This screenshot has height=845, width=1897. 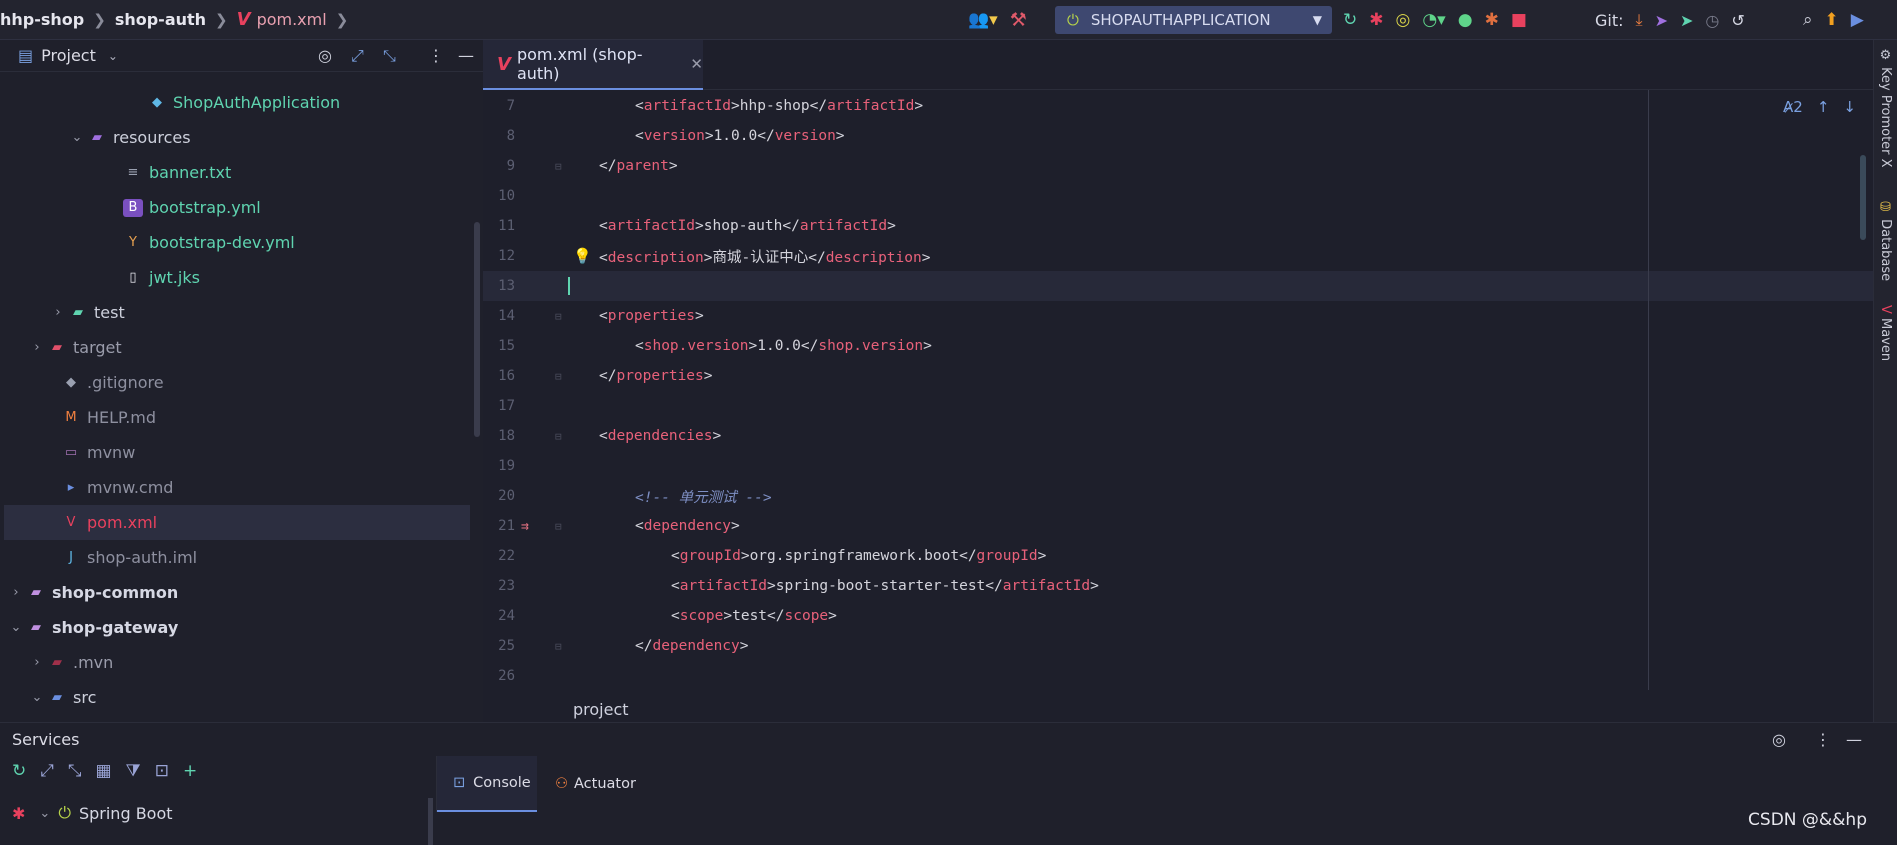 I want to click on tree-item: › ▰ target, so click(x=74, y=347).